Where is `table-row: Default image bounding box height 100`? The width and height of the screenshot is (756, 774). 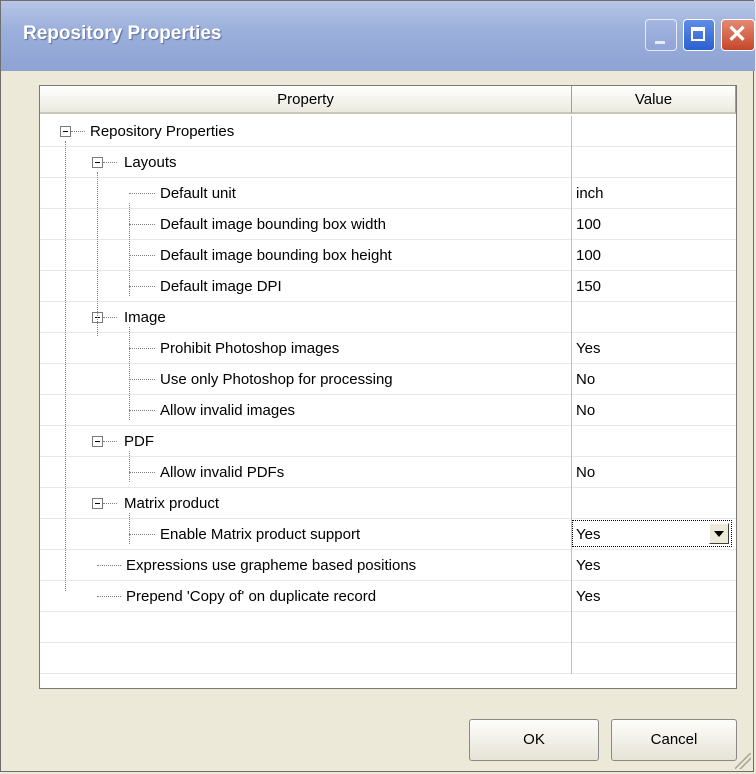
table-row: Default image bounding box height 100 is located at coordinates (388, 255).